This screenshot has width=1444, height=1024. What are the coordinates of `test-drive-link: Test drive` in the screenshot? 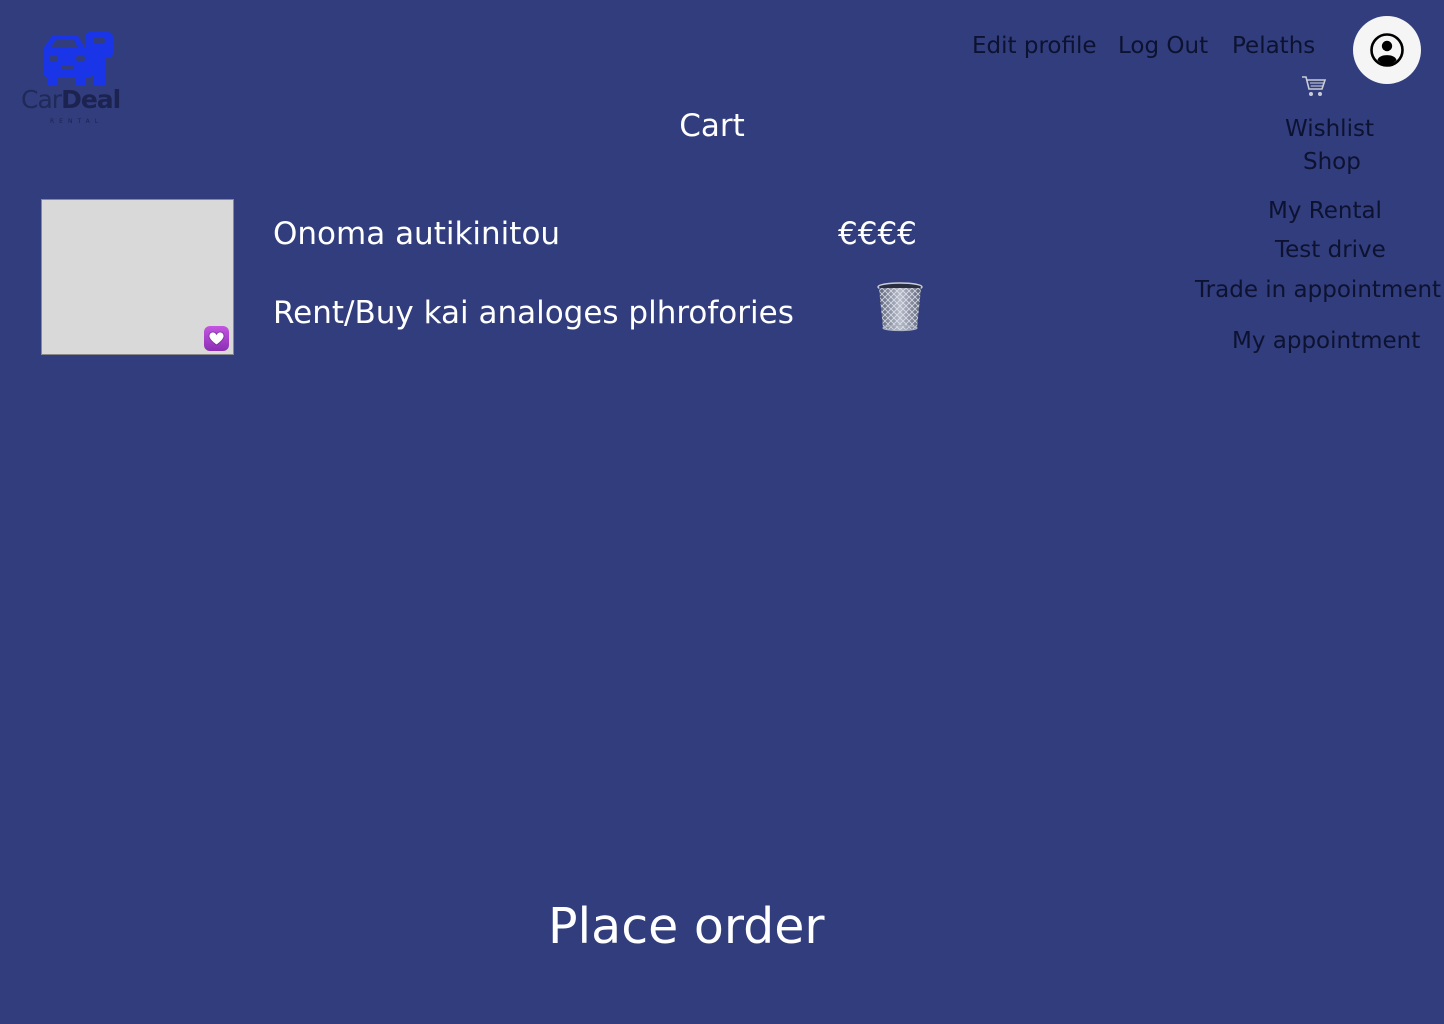 It's located at (1330, 250).